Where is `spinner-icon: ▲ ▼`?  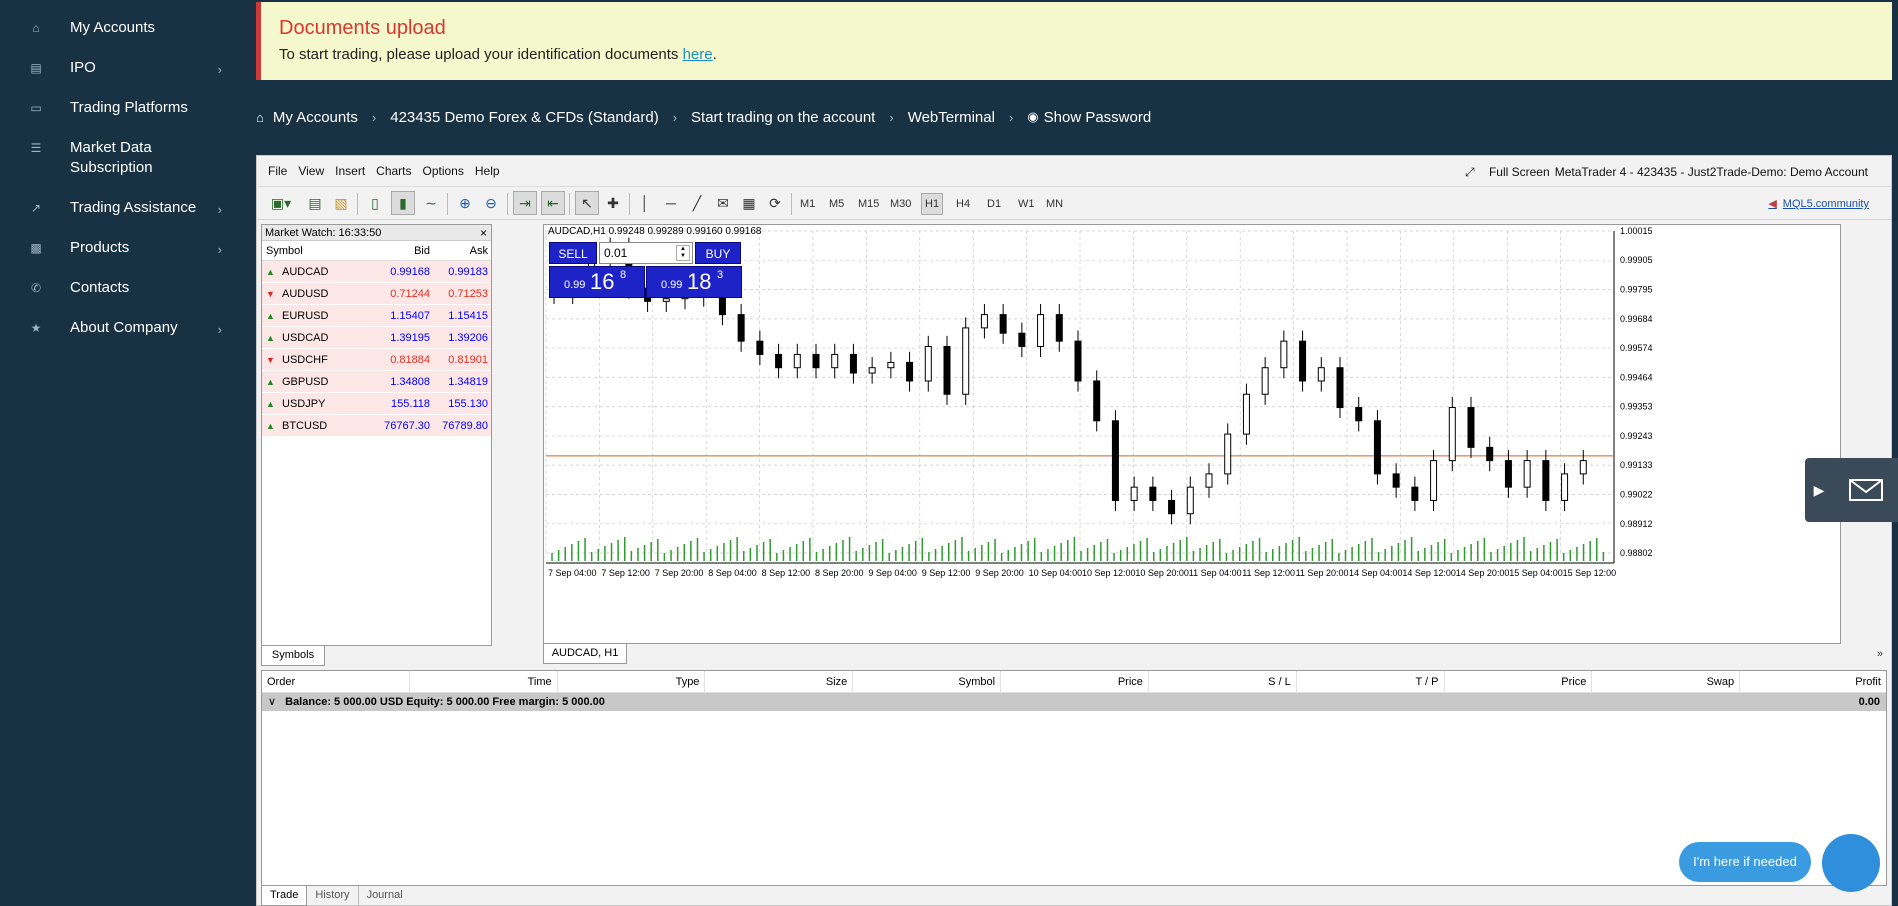
spinner-icon: ▲ ▼ is located at coordinates (683, 253).